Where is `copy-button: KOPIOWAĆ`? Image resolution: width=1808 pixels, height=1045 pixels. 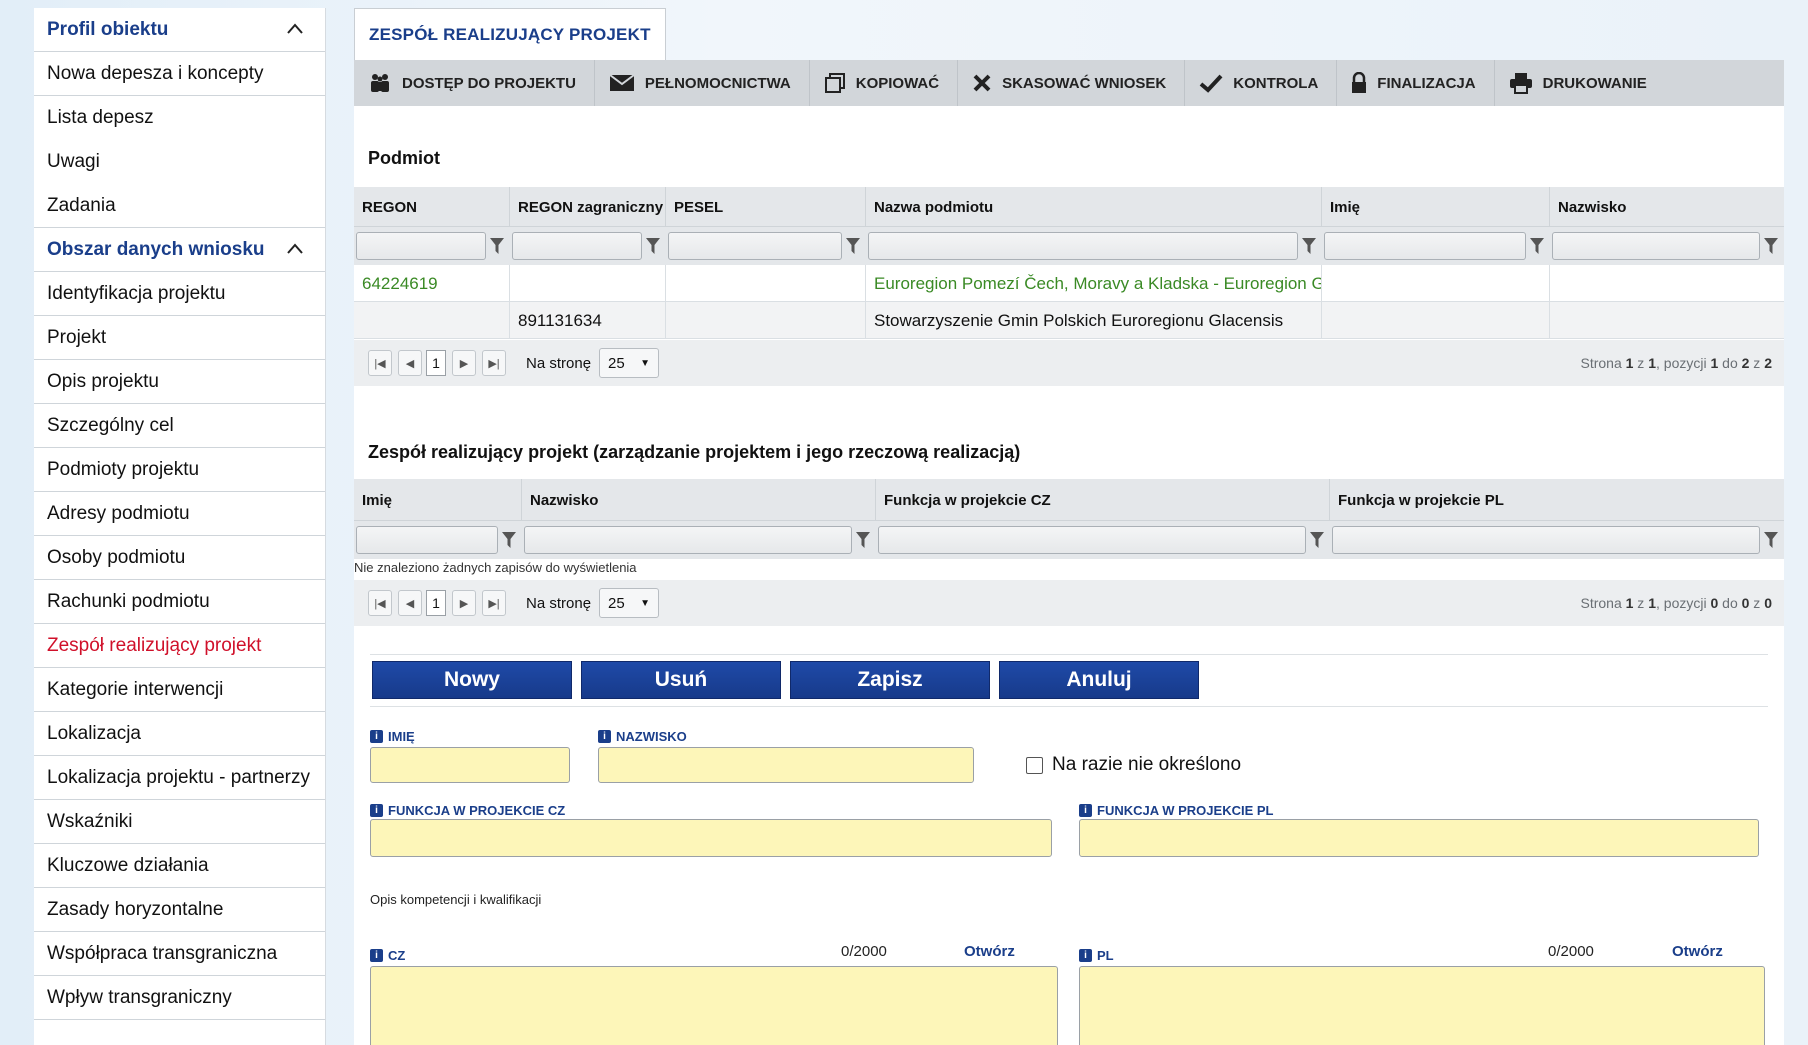 copy-button: KOPIOWAĆ is located at coordinates (884, 83).